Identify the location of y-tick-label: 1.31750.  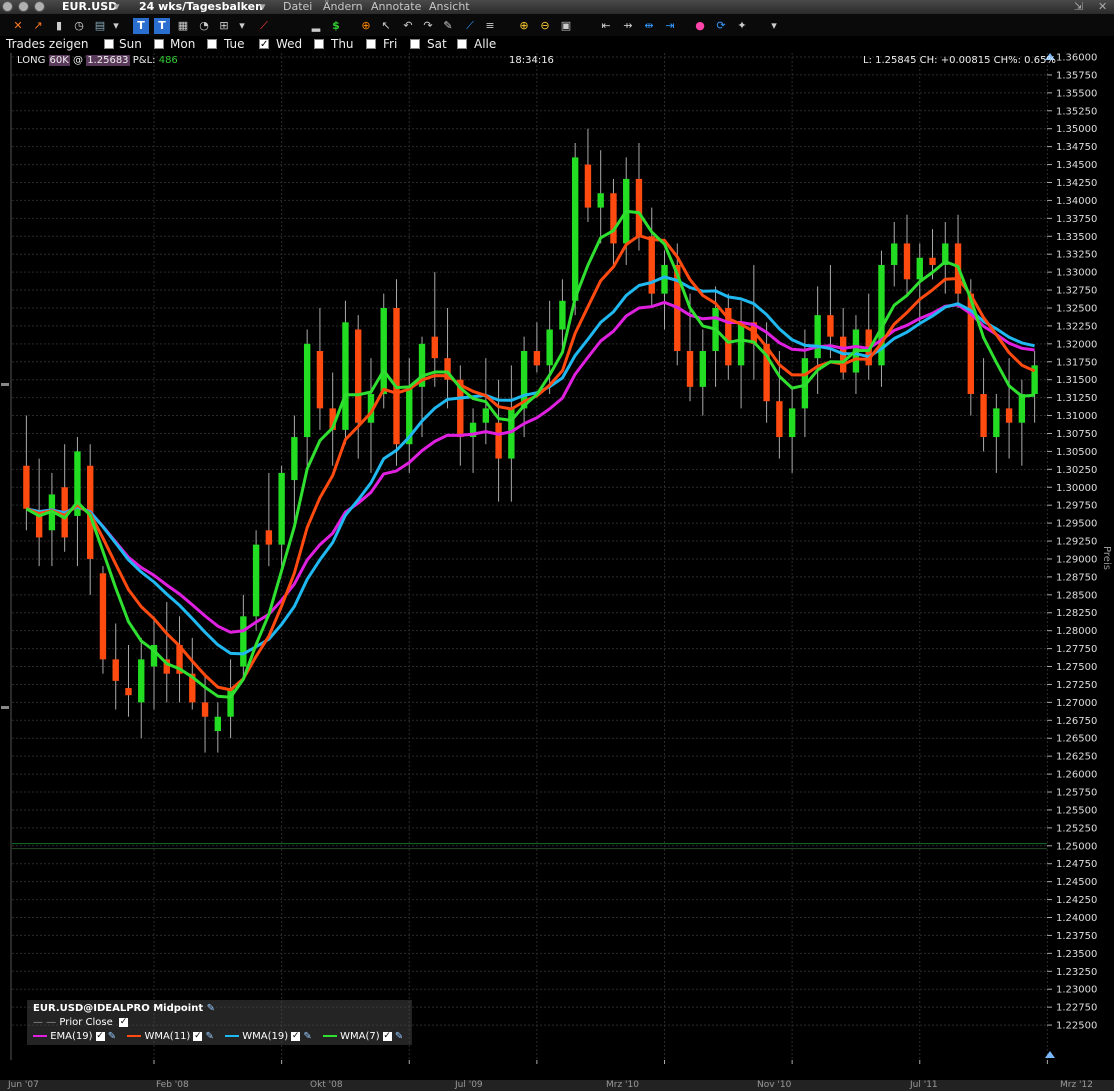
(1076, 362).